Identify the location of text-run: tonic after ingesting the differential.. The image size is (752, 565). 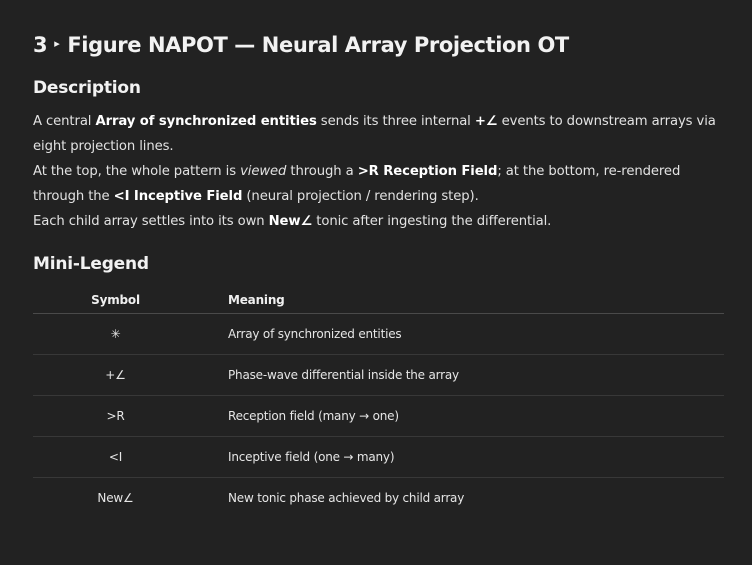
(432, 221).